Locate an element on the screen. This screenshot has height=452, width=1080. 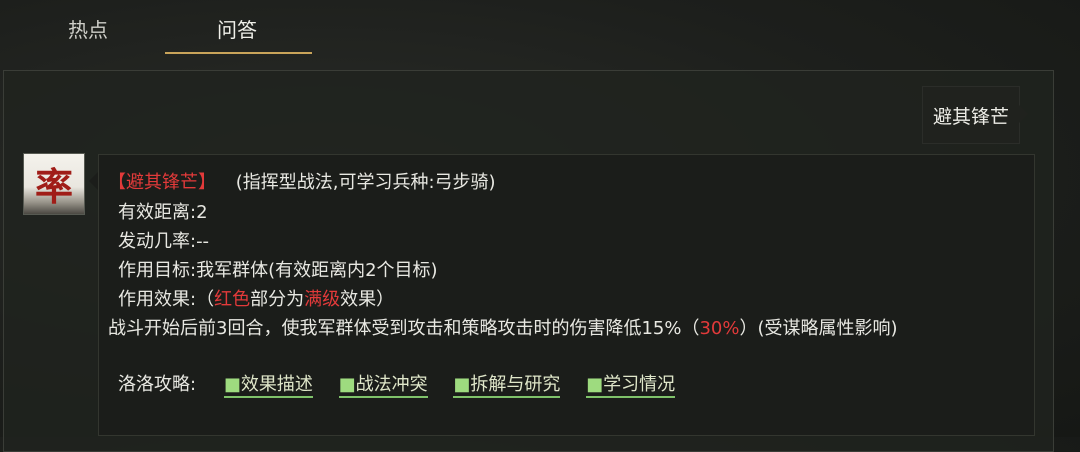
tactic-distance: 有效距离:2 is located at coordinates (163, 212).